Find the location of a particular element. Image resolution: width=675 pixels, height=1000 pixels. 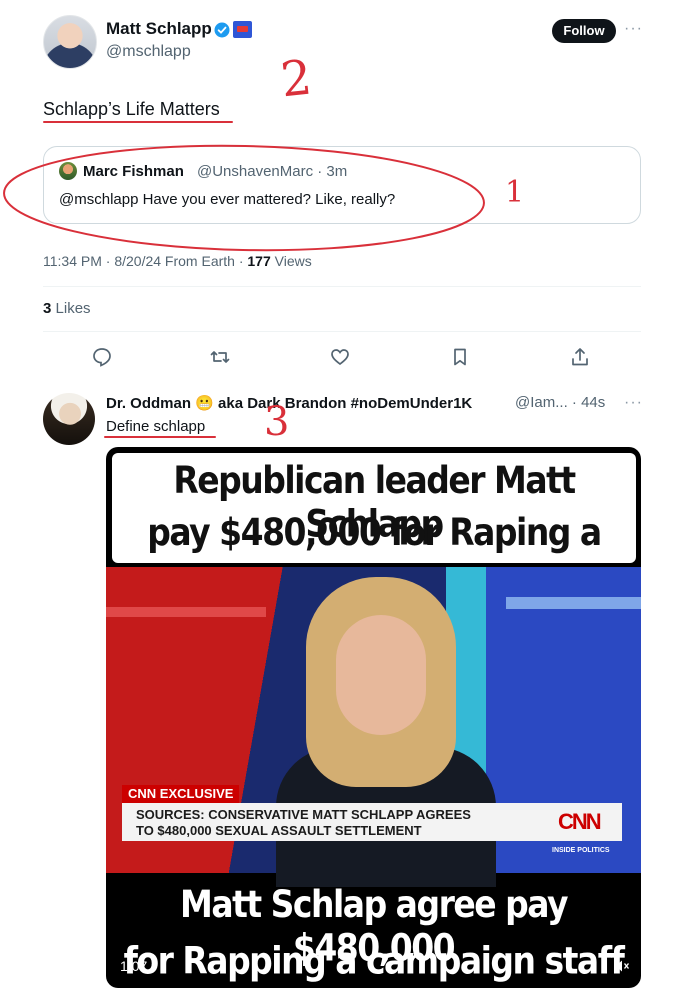

video-duration: 1:07 is located at coordinates (134, 966).